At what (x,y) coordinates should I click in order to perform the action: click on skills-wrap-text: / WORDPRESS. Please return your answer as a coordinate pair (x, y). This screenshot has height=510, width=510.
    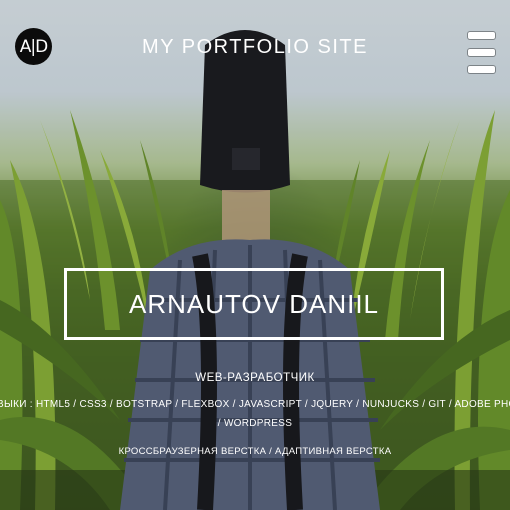
    Looking at the image, I should click on (255, 423).